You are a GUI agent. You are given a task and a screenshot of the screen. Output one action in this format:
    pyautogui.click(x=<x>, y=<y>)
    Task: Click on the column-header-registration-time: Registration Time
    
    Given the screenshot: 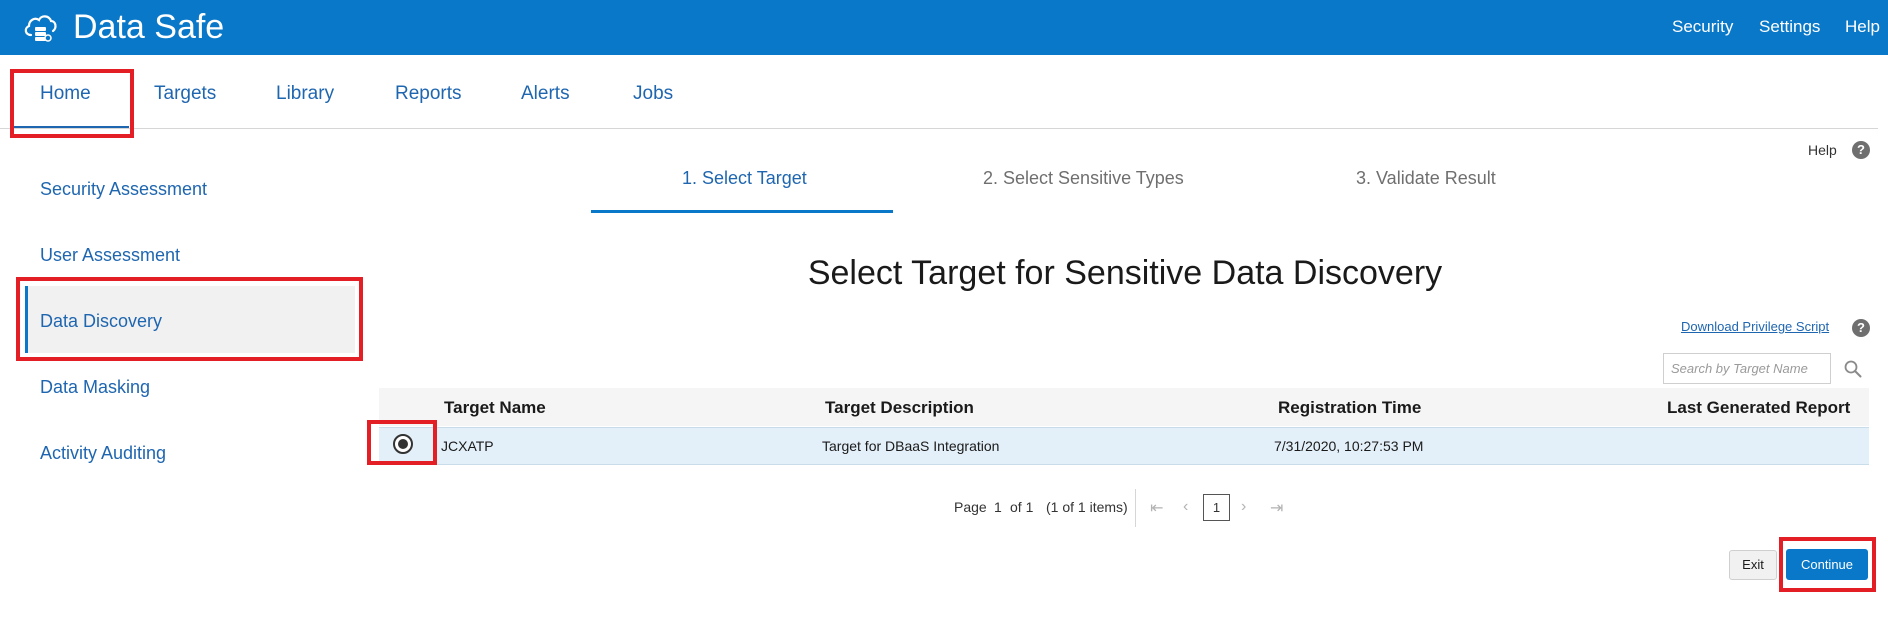 What is the action you would take?
    pyautogui.click(x=1349, y=408)
    